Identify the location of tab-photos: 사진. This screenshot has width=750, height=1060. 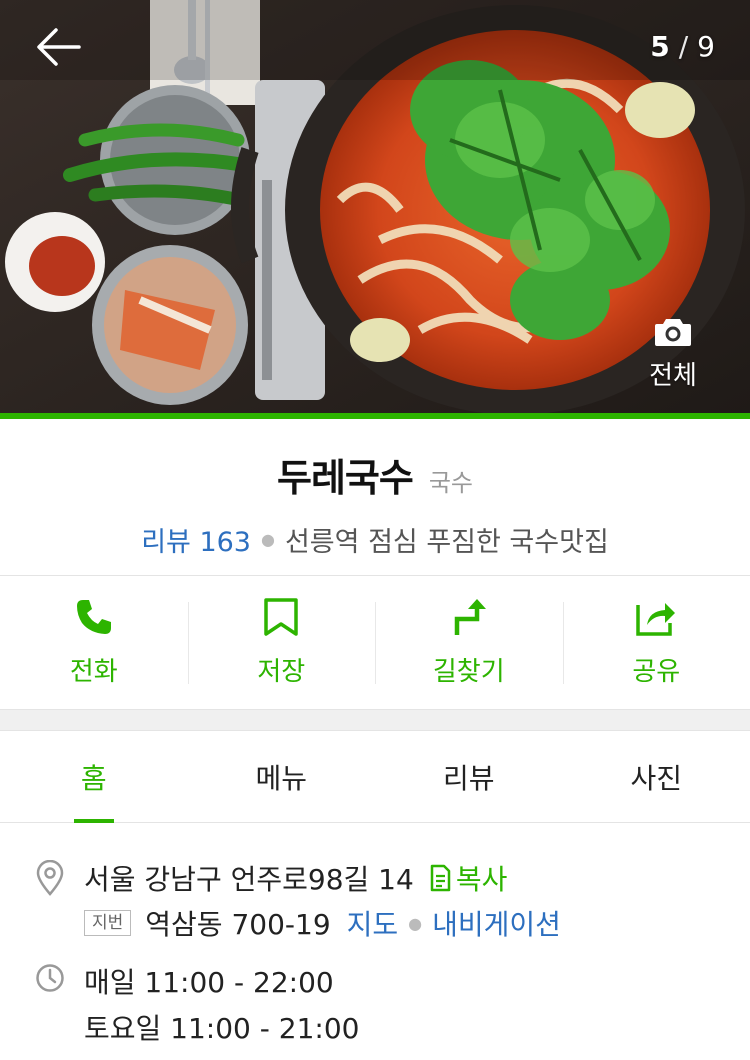
(656, 776).